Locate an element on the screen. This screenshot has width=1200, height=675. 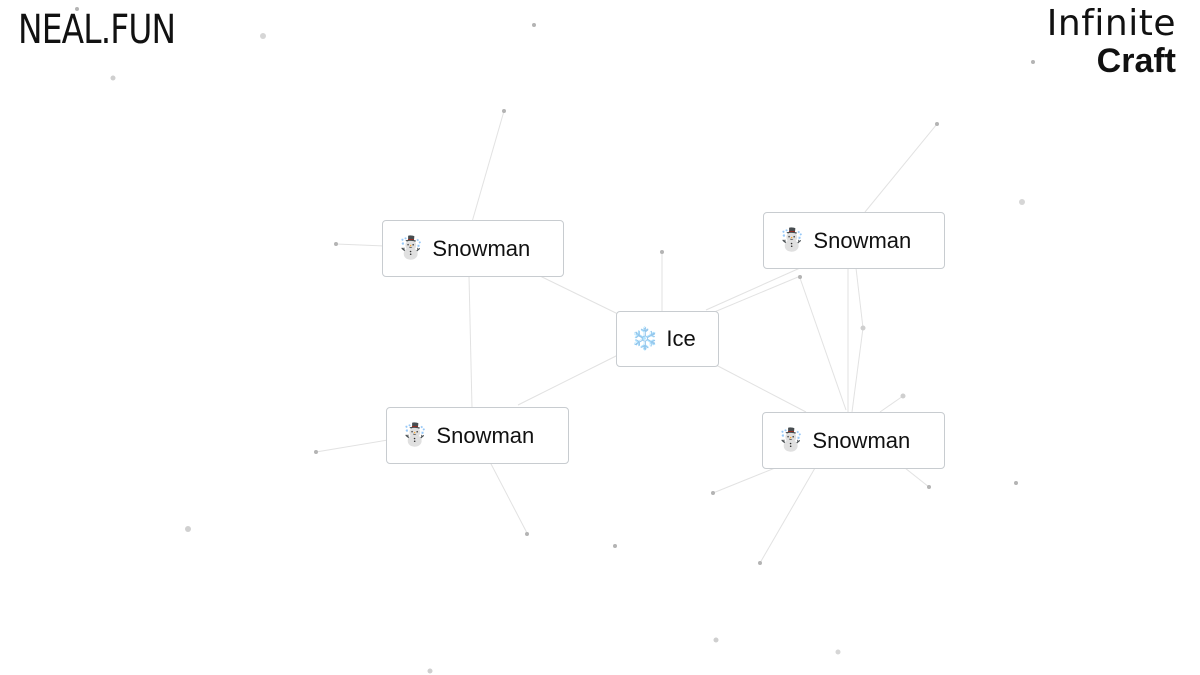
neal-fun-logo: NEAL.FUN is located at coordinates (97, 30).